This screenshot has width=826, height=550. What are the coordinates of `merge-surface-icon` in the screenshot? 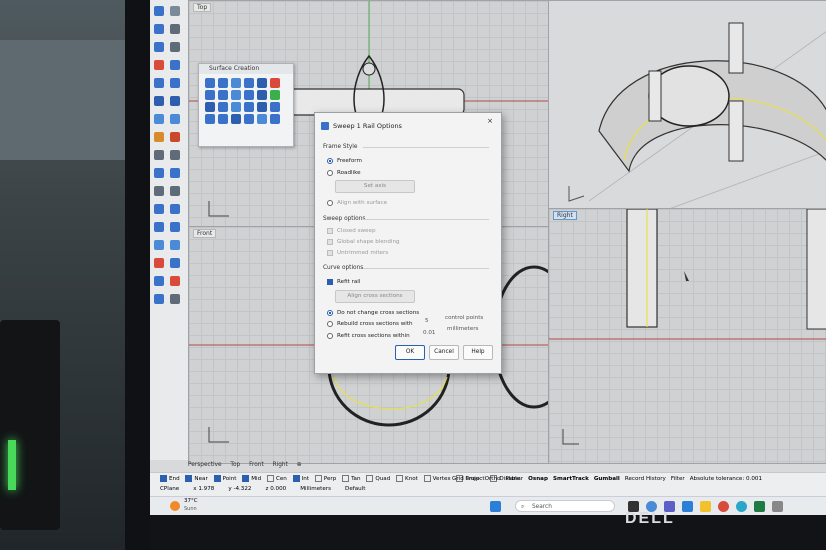 It's located at (275, 107).